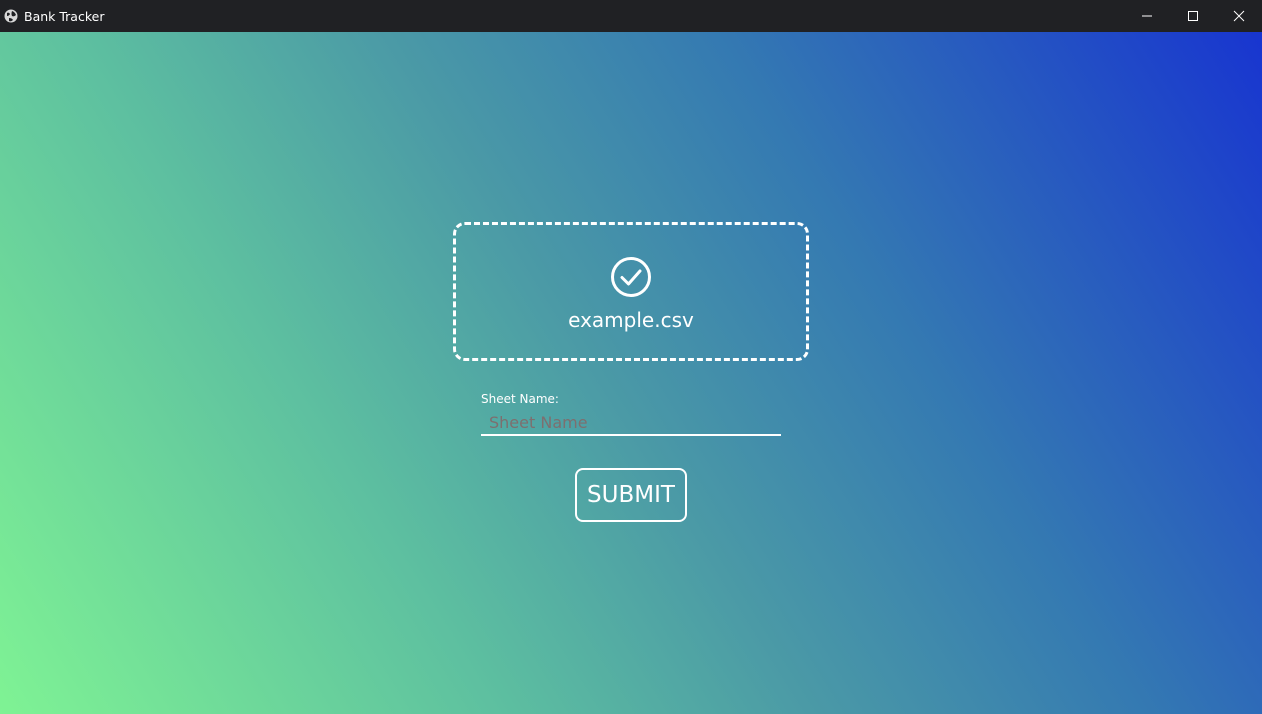 This screenshot has height=714, width=1262. What do you see at coordinates (520, 399) in the screenshot?
I see `sheet-name-label: Sheet Name:` at bounding box center [520, 399].